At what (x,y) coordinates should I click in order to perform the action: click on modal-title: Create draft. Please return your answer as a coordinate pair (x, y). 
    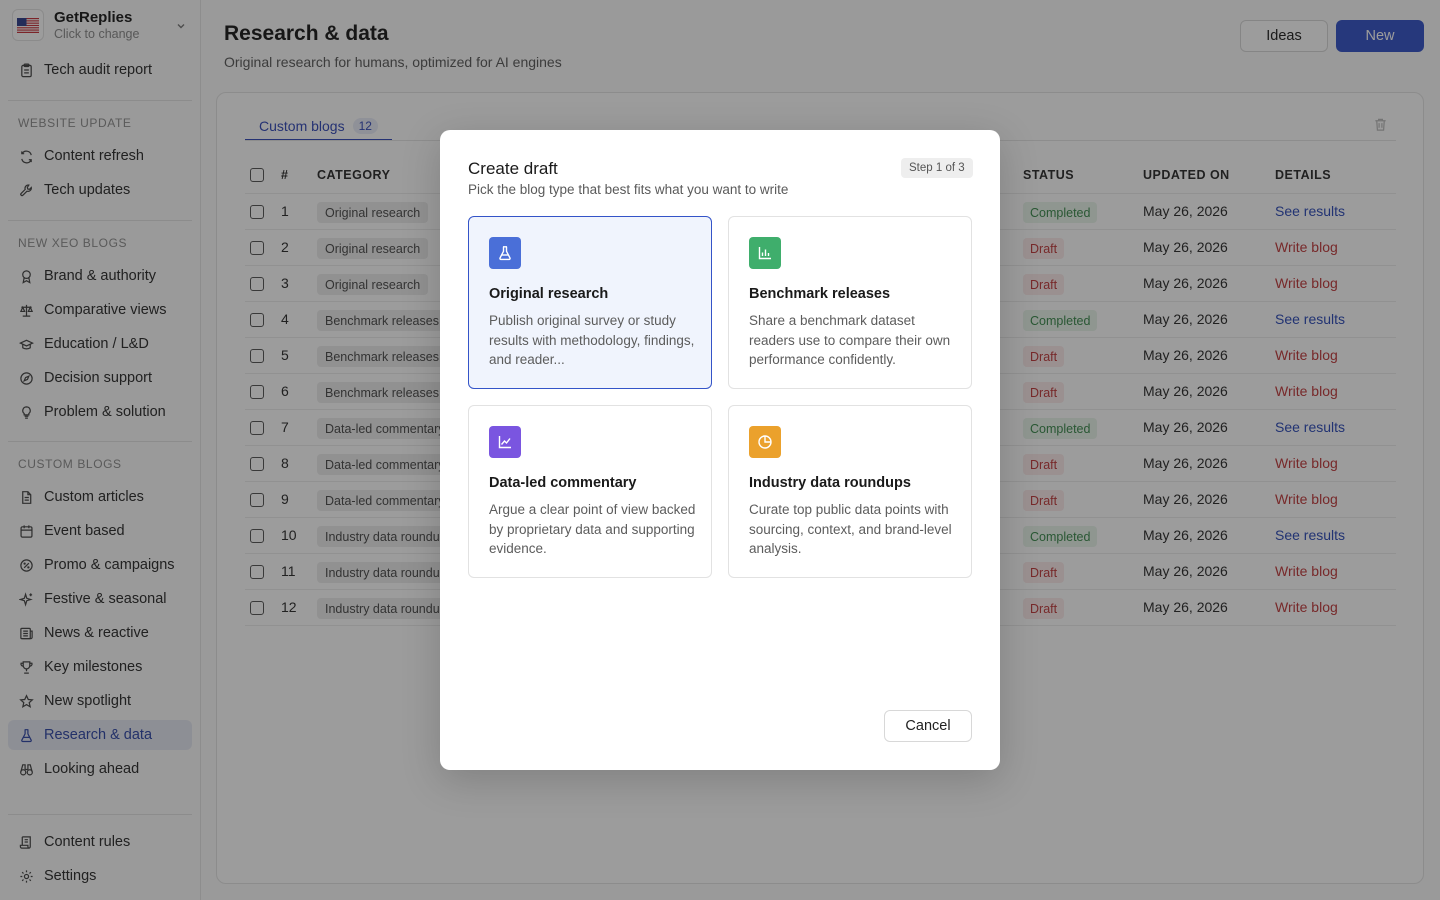
    Looking at the image, I should click on (513, 168).